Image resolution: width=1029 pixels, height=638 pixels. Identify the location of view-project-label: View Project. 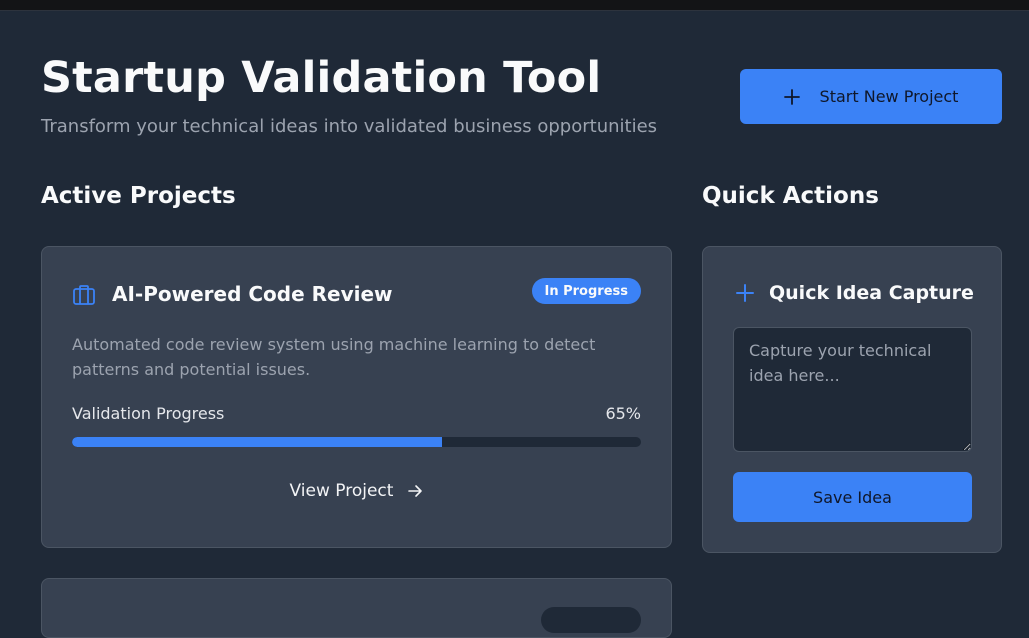
(341, 491).